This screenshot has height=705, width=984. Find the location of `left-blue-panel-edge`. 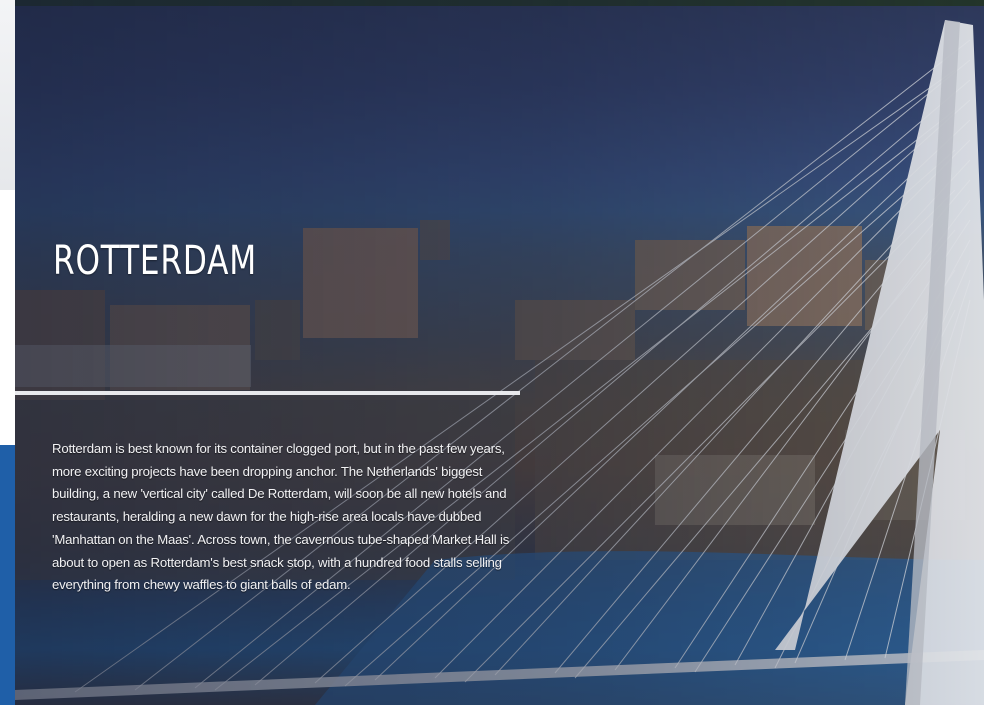

left-blue-panel-edge is located at coordinates (7, 575).